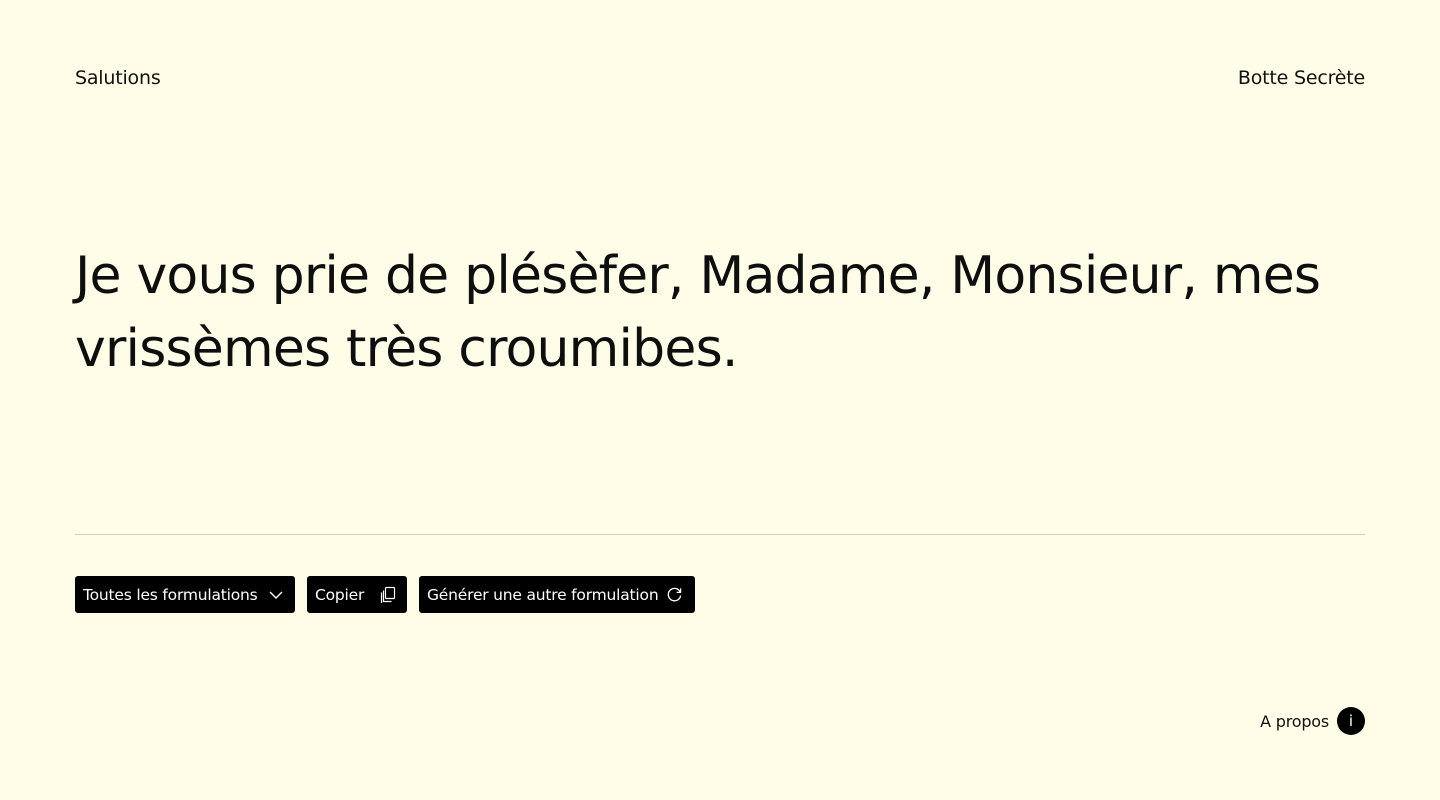 The height and width of the screenshot is (800, 1440). I want to click on all-formulations-dropdown: Toutes les formulations, so click(185, 594).